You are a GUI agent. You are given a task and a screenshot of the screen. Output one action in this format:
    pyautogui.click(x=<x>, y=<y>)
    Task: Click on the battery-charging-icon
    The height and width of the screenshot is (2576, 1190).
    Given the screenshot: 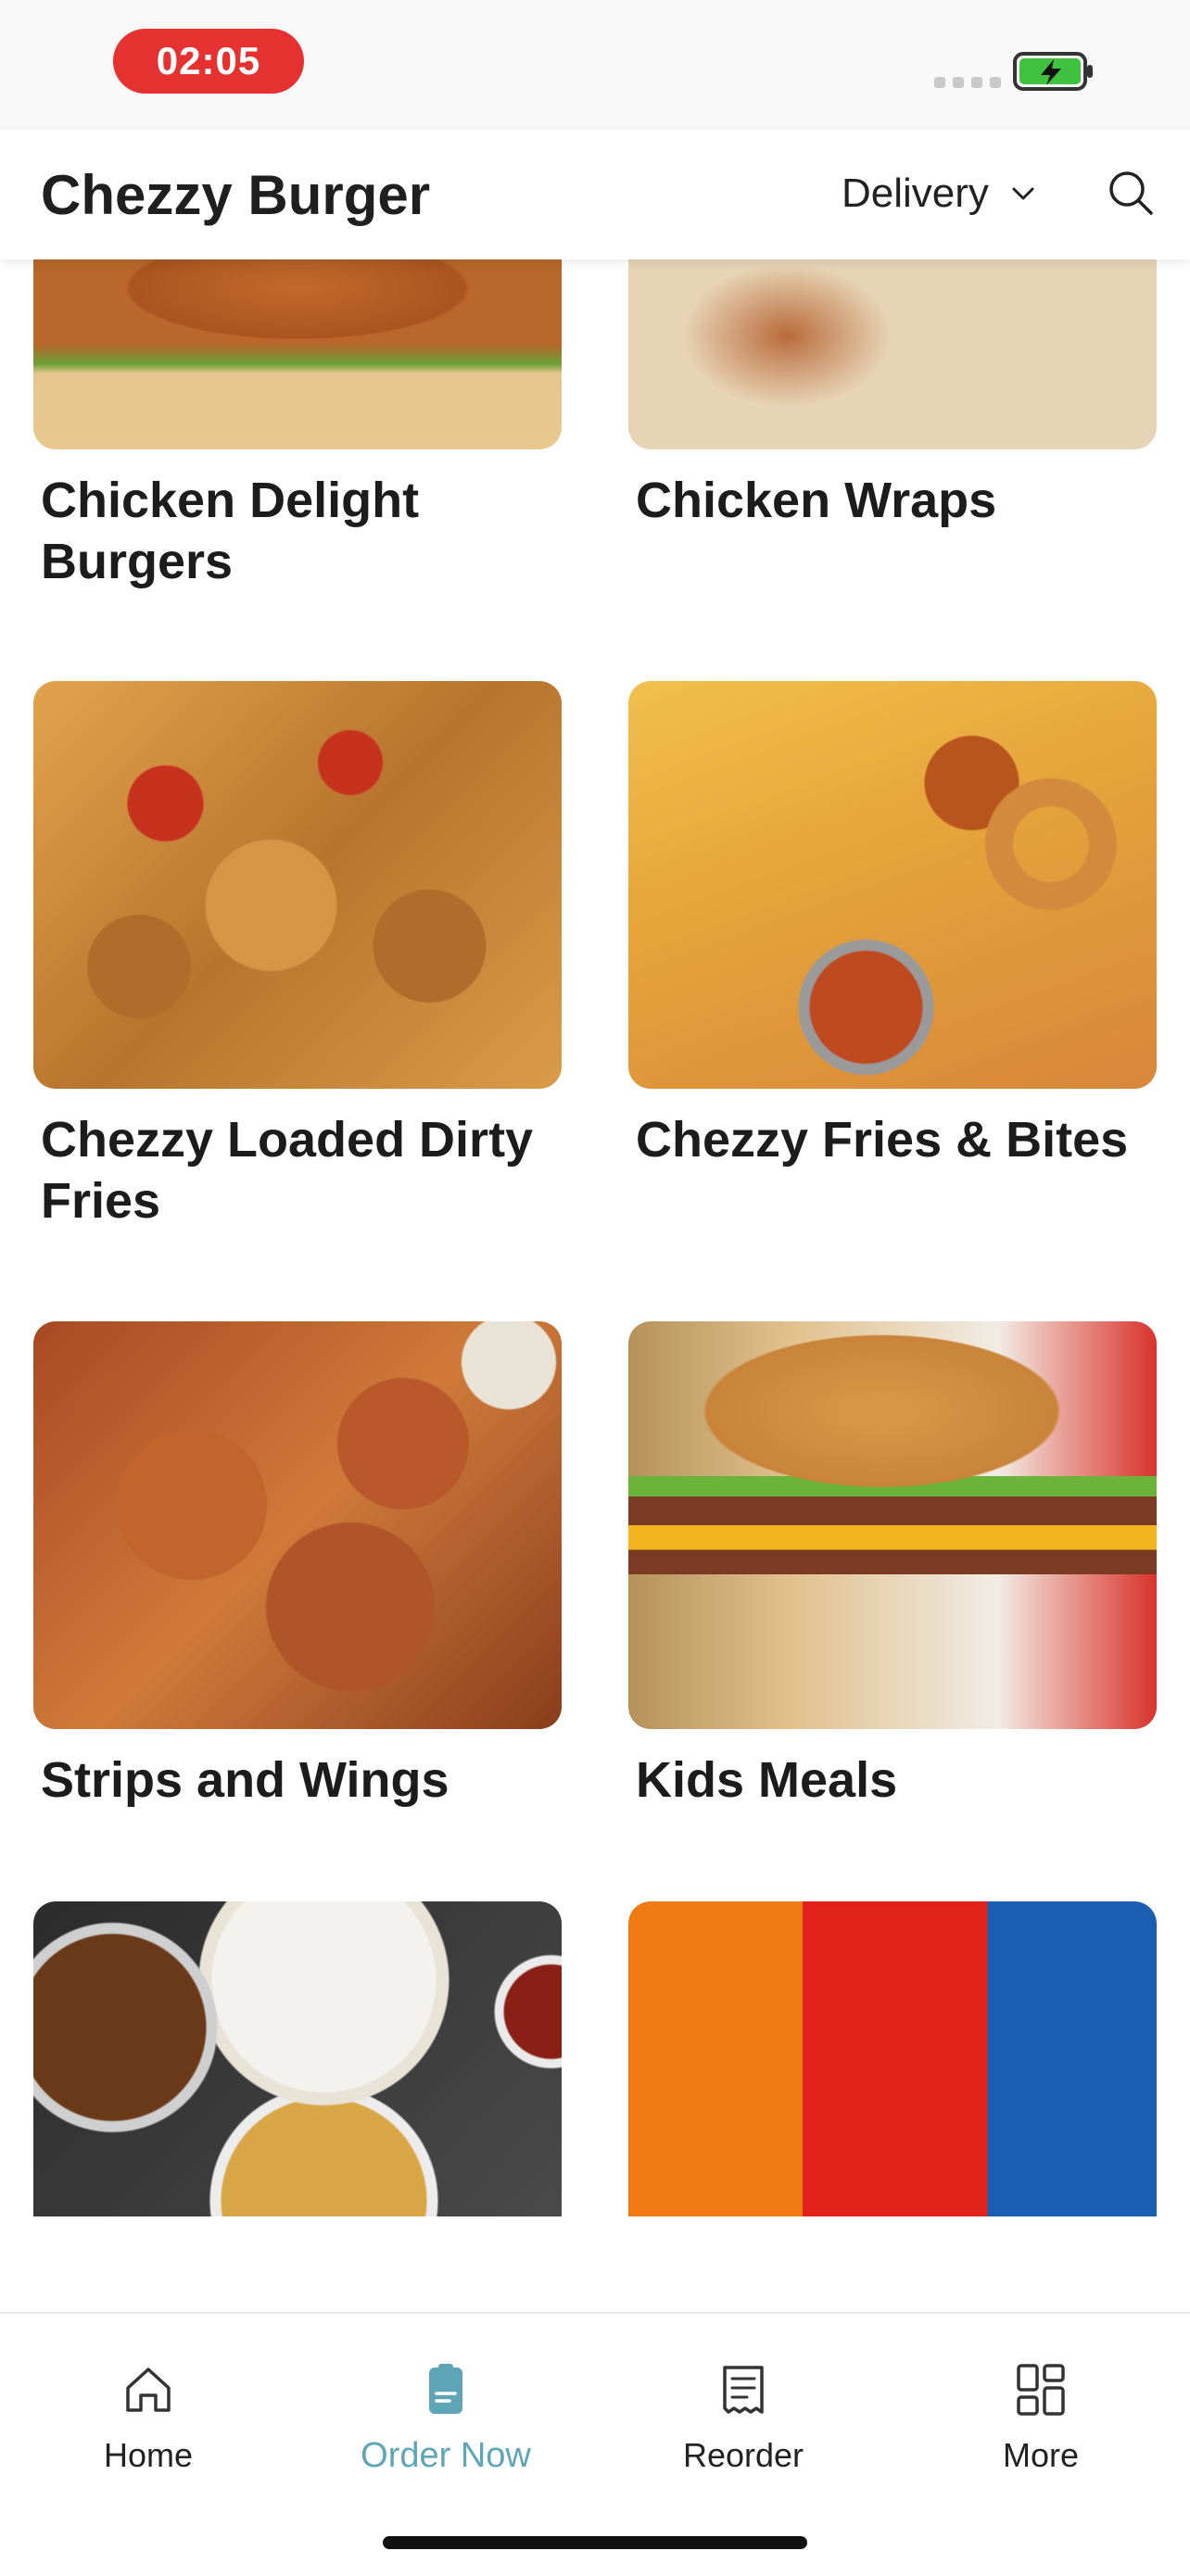 What is the action you would take?
    pyautogui.click(x=1053, y=72)
    